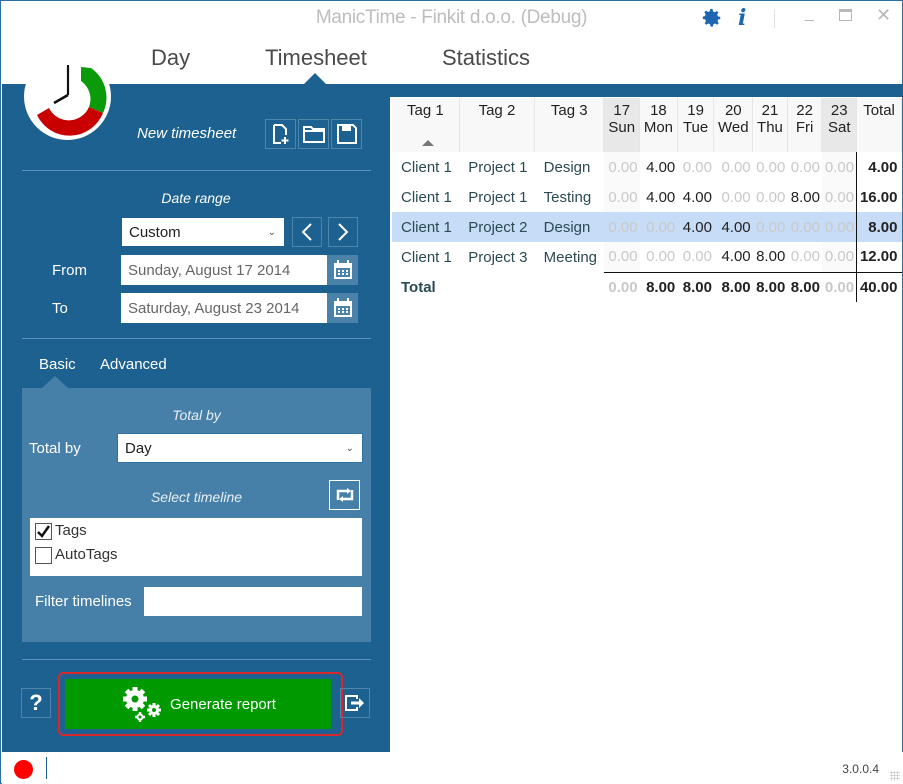  What do you see at coordinates (203, 232) in the screenshot?
I see `date-range-preset-select: Custom ⌄` at bounding box center [203, 232].